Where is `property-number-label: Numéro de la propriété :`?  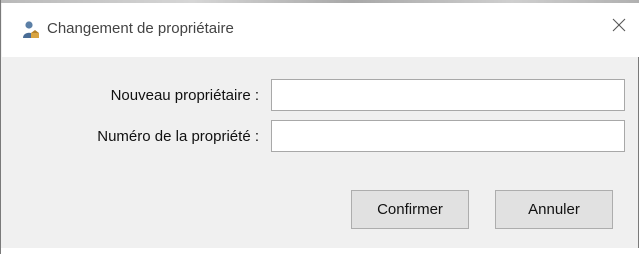
property-number-label: Numéro de la propriété : is located at coordinates (178, 136).